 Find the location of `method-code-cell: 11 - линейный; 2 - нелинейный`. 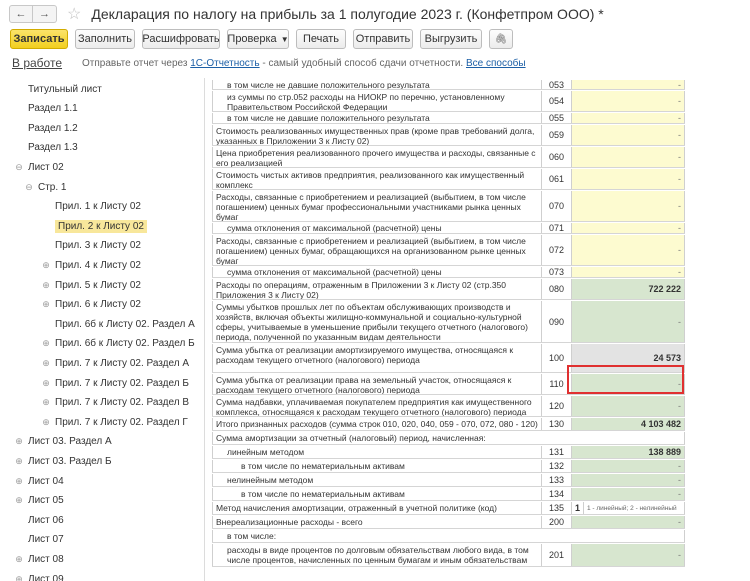

method-code-cell: 11 - линейный; 2 - нелинейный is located at coordinates (628, 508).